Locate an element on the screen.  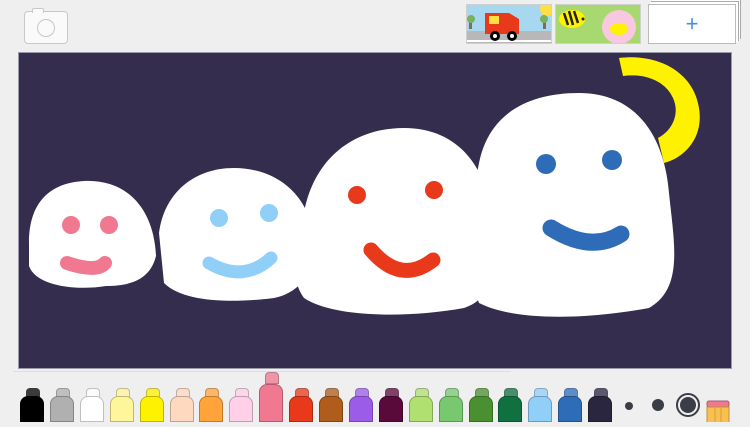
page-thumbnail-fire-truck is located at coordinates (509, 24).